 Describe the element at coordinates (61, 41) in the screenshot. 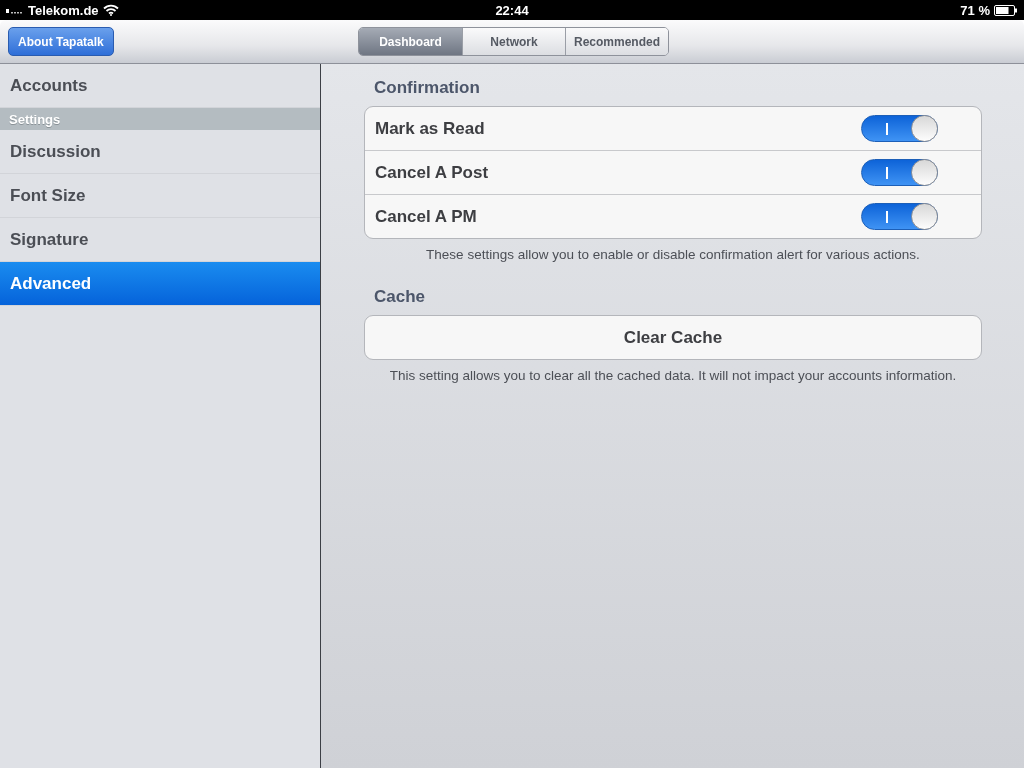

I see `about-button: About Tapatalk` at that location.